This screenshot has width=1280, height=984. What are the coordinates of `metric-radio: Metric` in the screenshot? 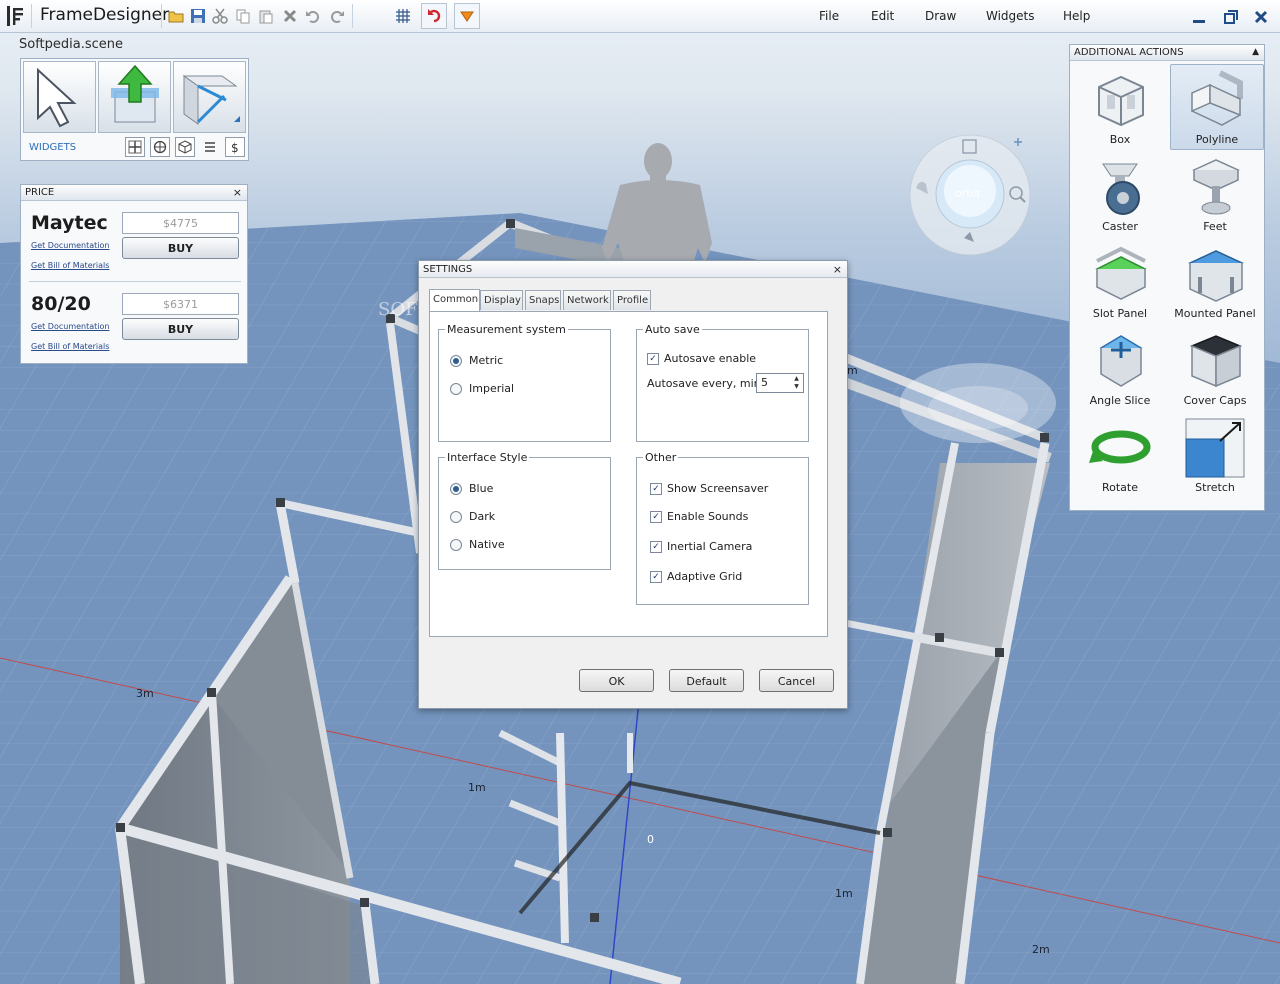 It's located at (476, 360).